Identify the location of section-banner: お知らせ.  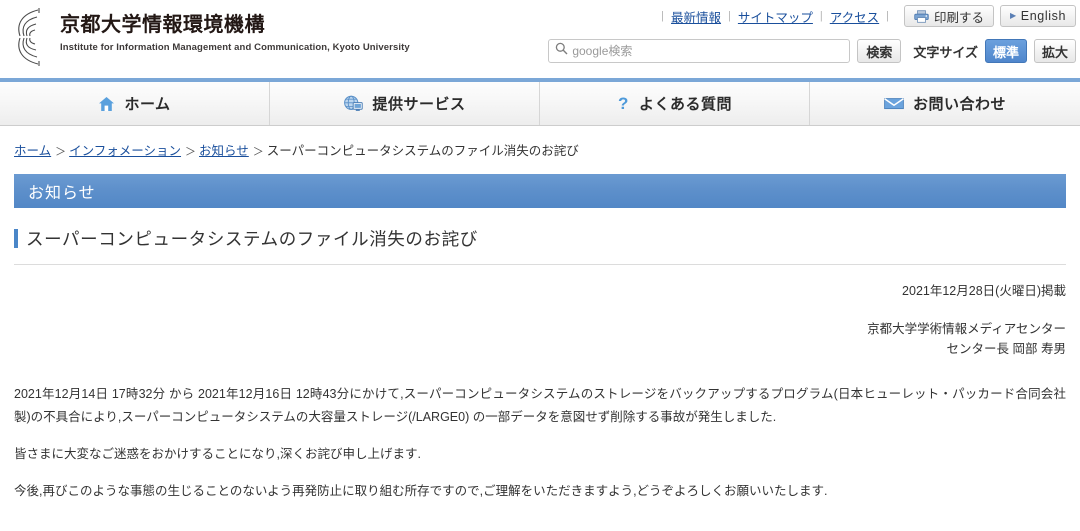
(540, 191).